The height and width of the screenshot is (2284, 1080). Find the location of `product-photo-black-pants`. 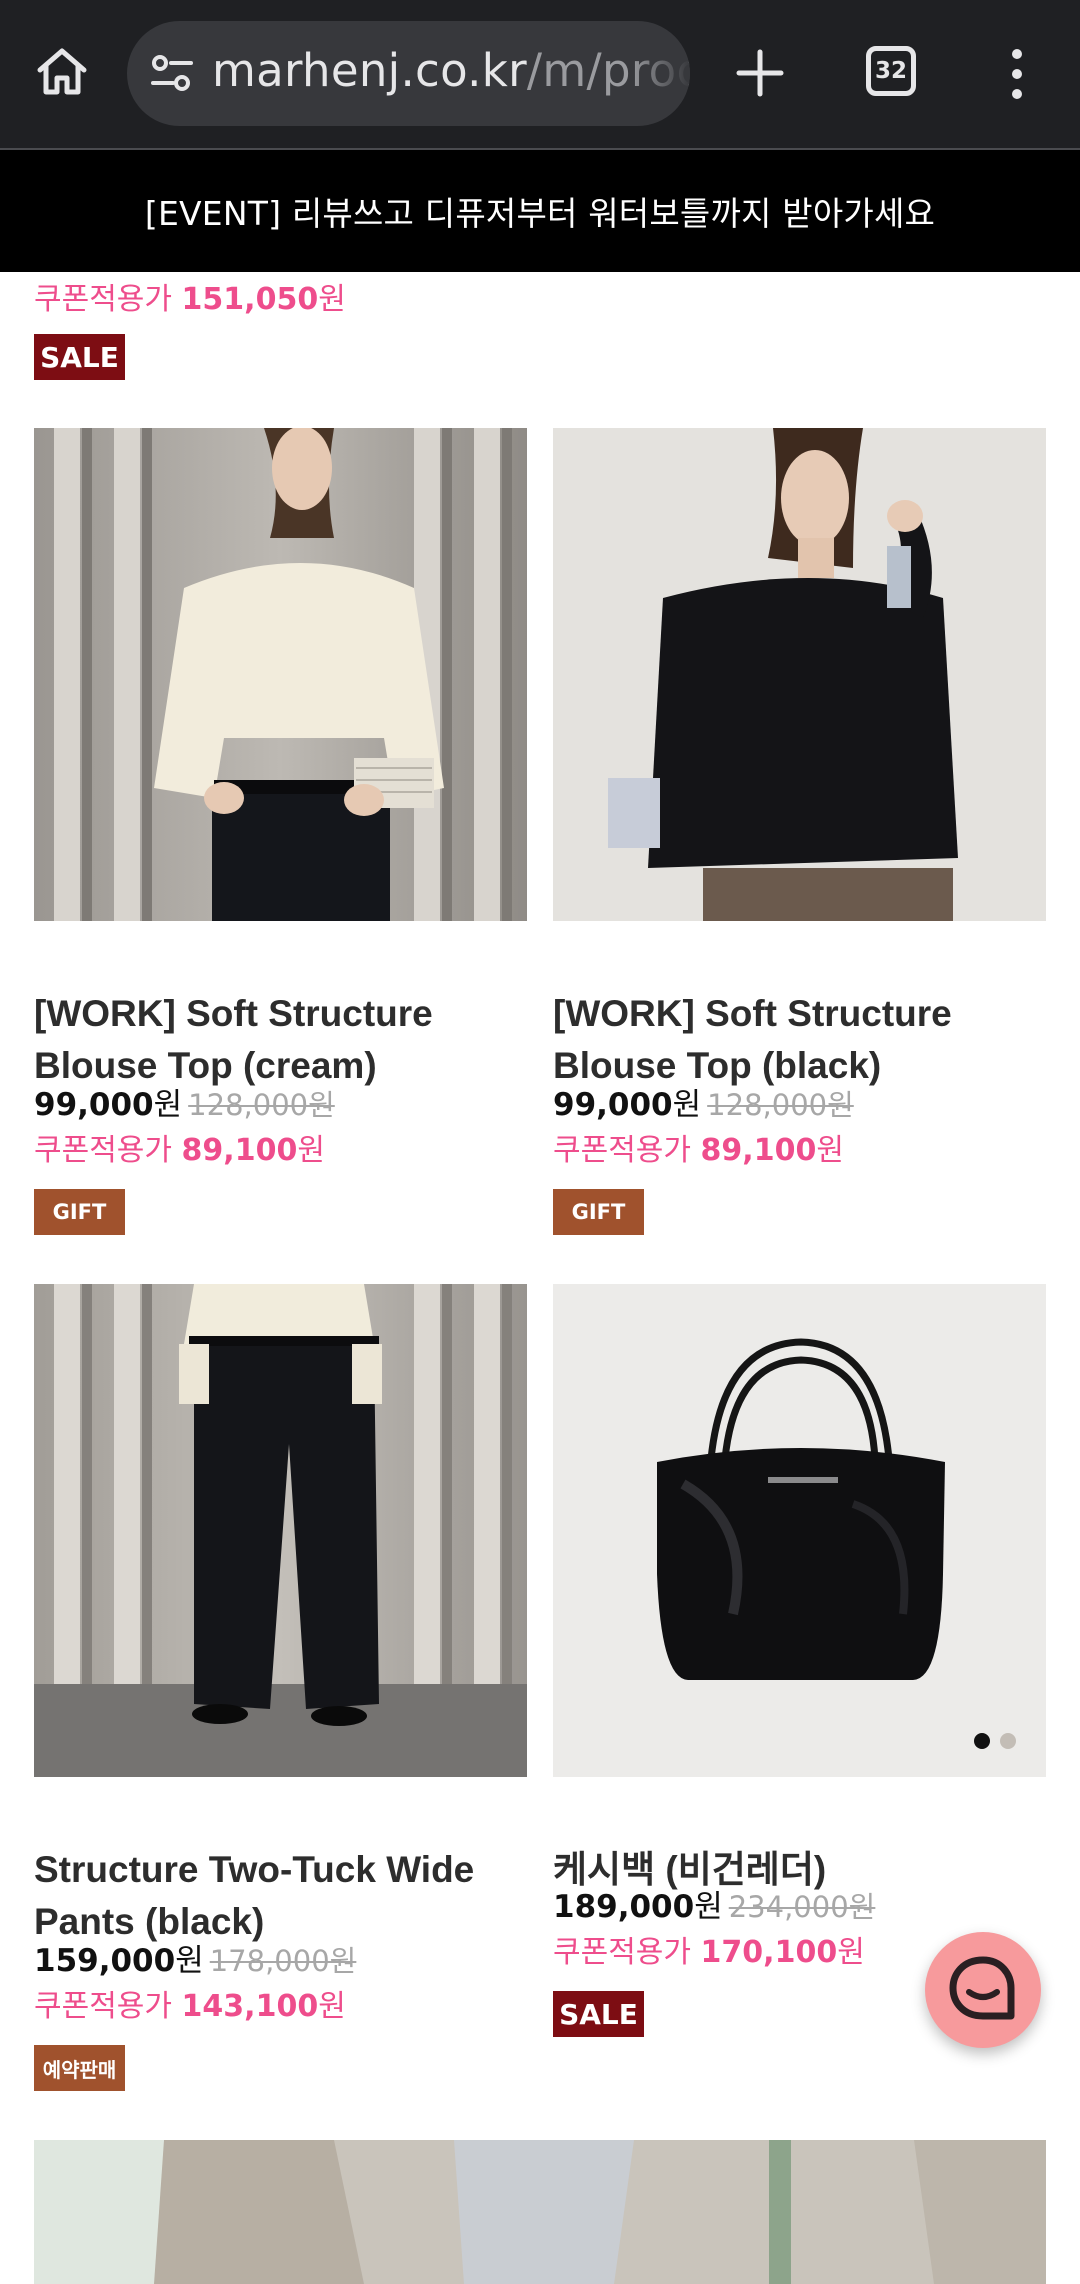

product-photo-black-pants is located at coordinates (280, 1530).